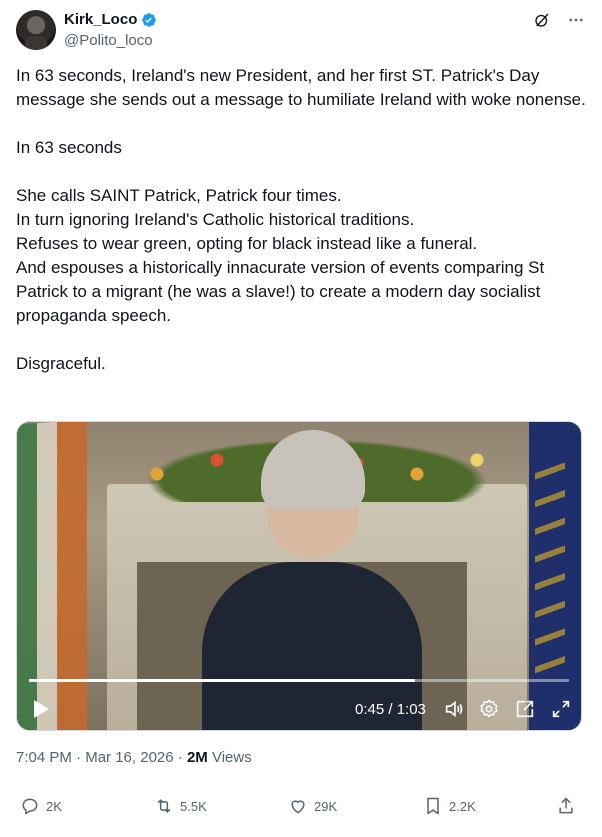 This screenshot has width=602, height=837. What do you see at coordinates (561, 709) in the screenshot?
I see `fullscreen-icon` at bounding box center [561, 709].